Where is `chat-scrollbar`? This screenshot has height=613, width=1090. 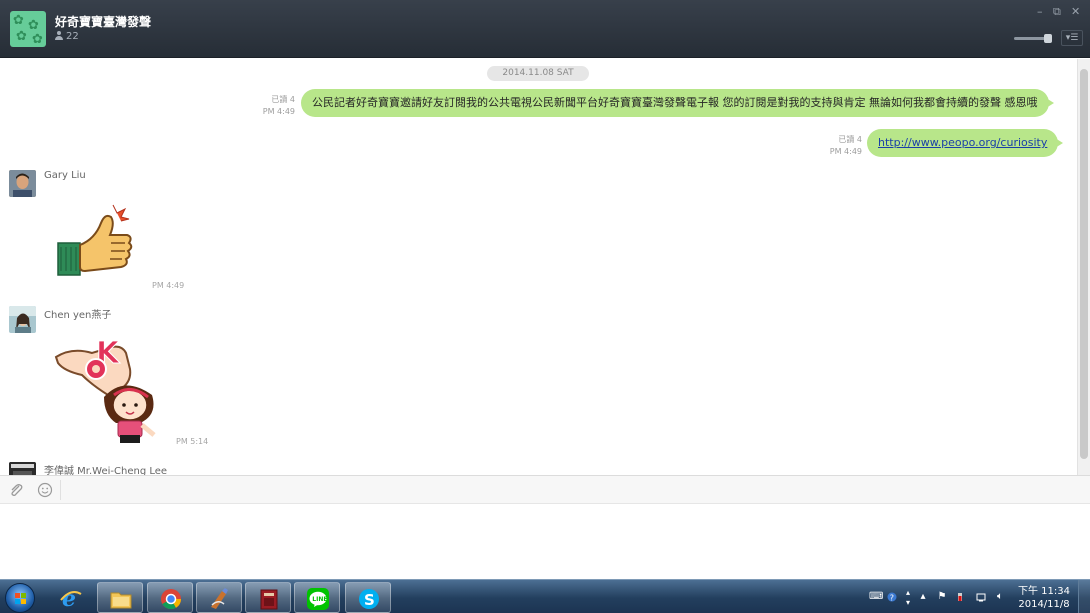 chat-scrollbar is located at coordinates (1083, 267).